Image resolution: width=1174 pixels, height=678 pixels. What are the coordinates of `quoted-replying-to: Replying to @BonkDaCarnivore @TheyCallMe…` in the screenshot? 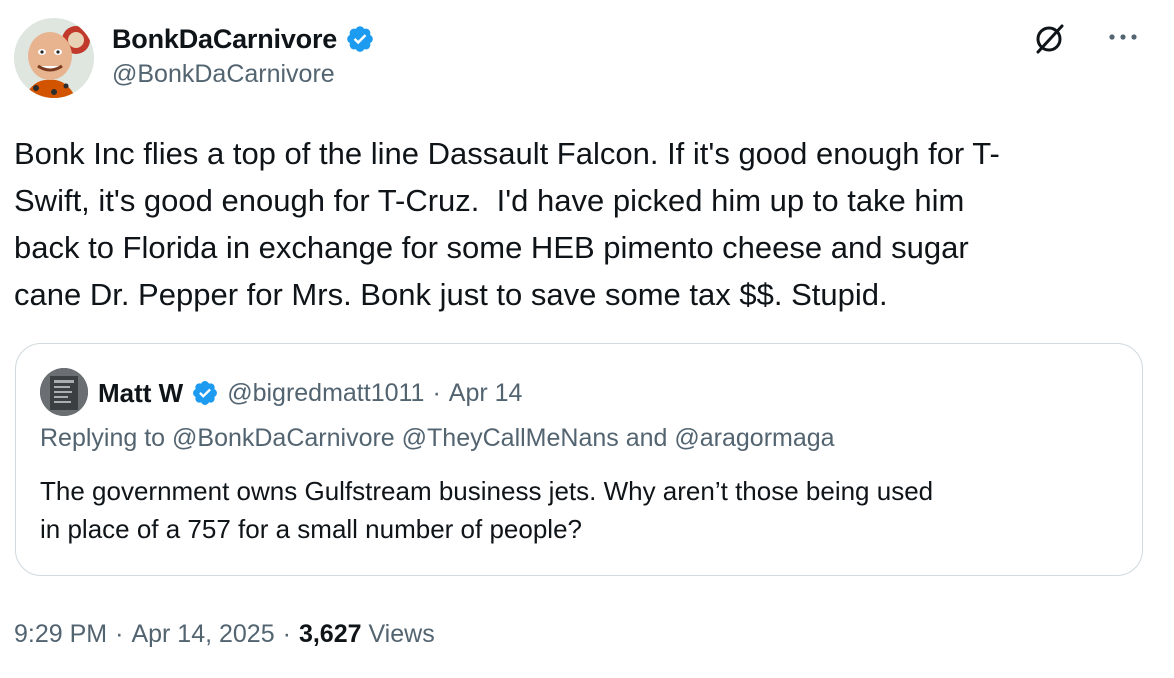 It's located at (437, 438).